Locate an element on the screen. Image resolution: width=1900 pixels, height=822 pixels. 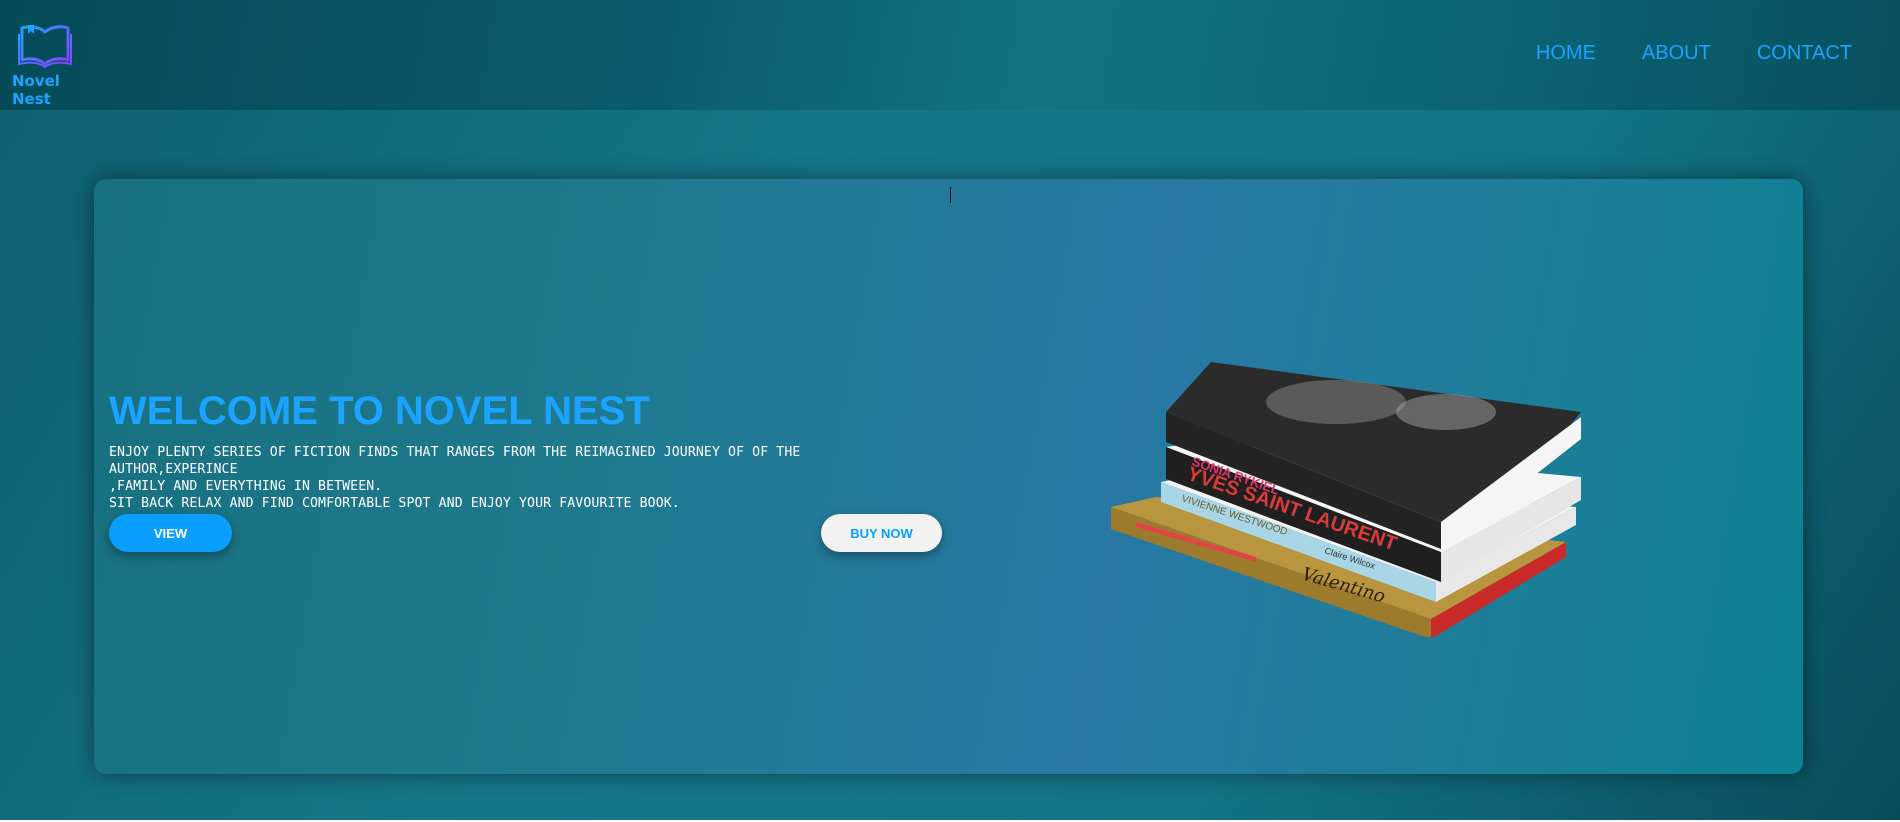
logo: Novel Nest is located at coordinates (54, 65).